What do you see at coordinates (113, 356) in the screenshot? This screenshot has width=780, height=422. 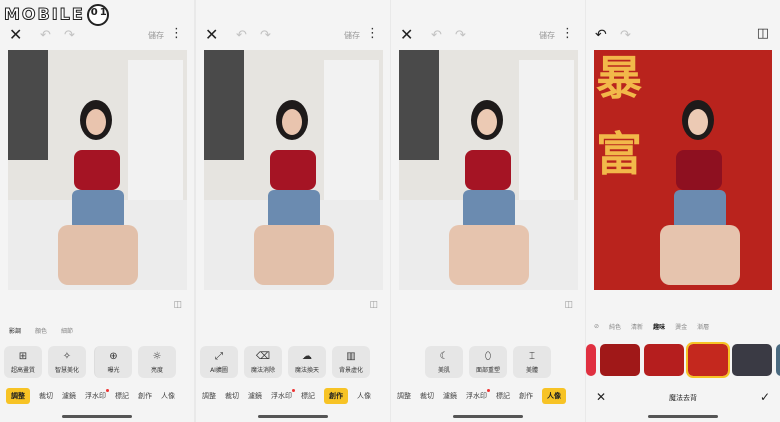 I see `exposure-icon: ⊕` at bounding box center [113, 356].